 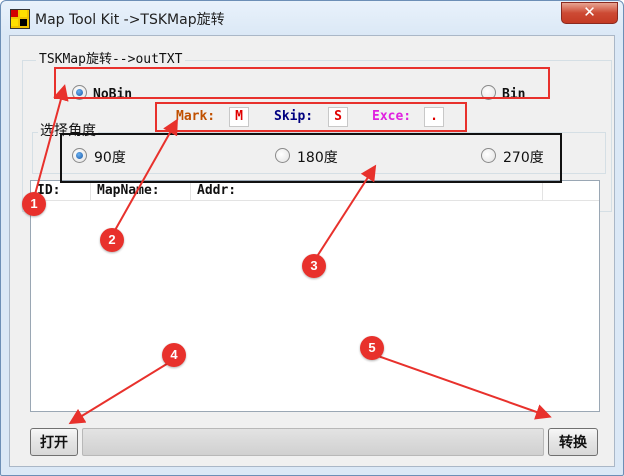 I want to click on annotation-box-mode, so click(x=302, y=83).